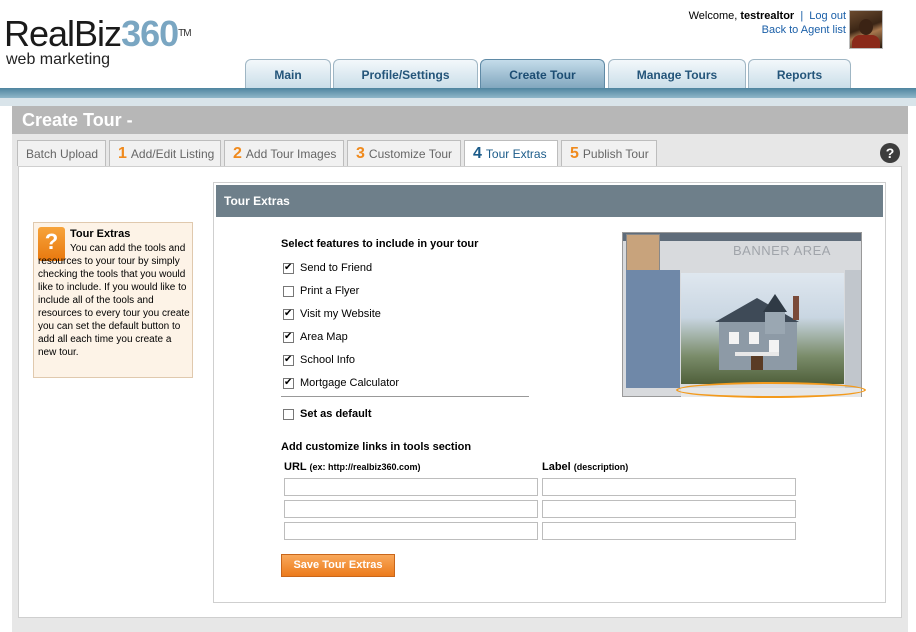 This screenshot has width=916, height=632. Describe the element at coordinates (336, 268) in the screenshot. I see `feature-label: Send to Friend` at that location.